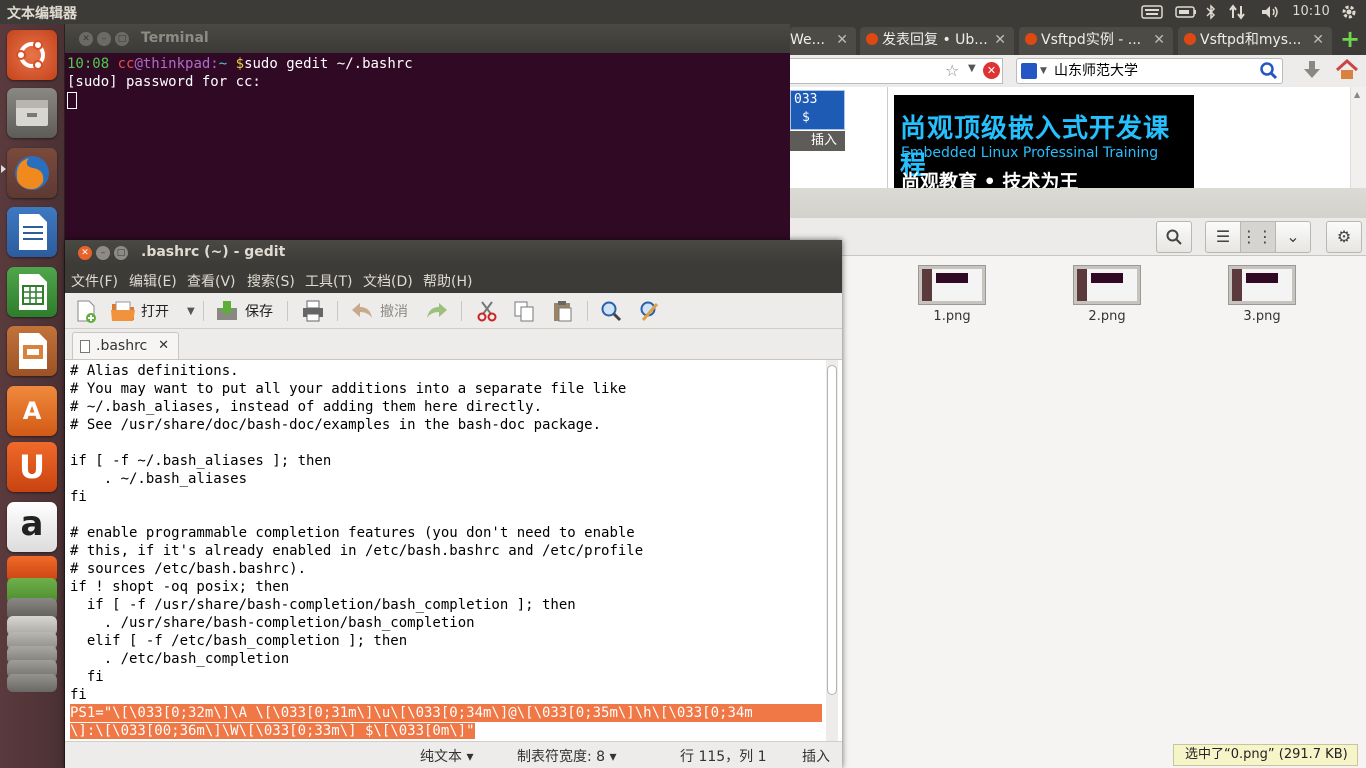  I want to click on clock: 10:10, so click(1311, 12).